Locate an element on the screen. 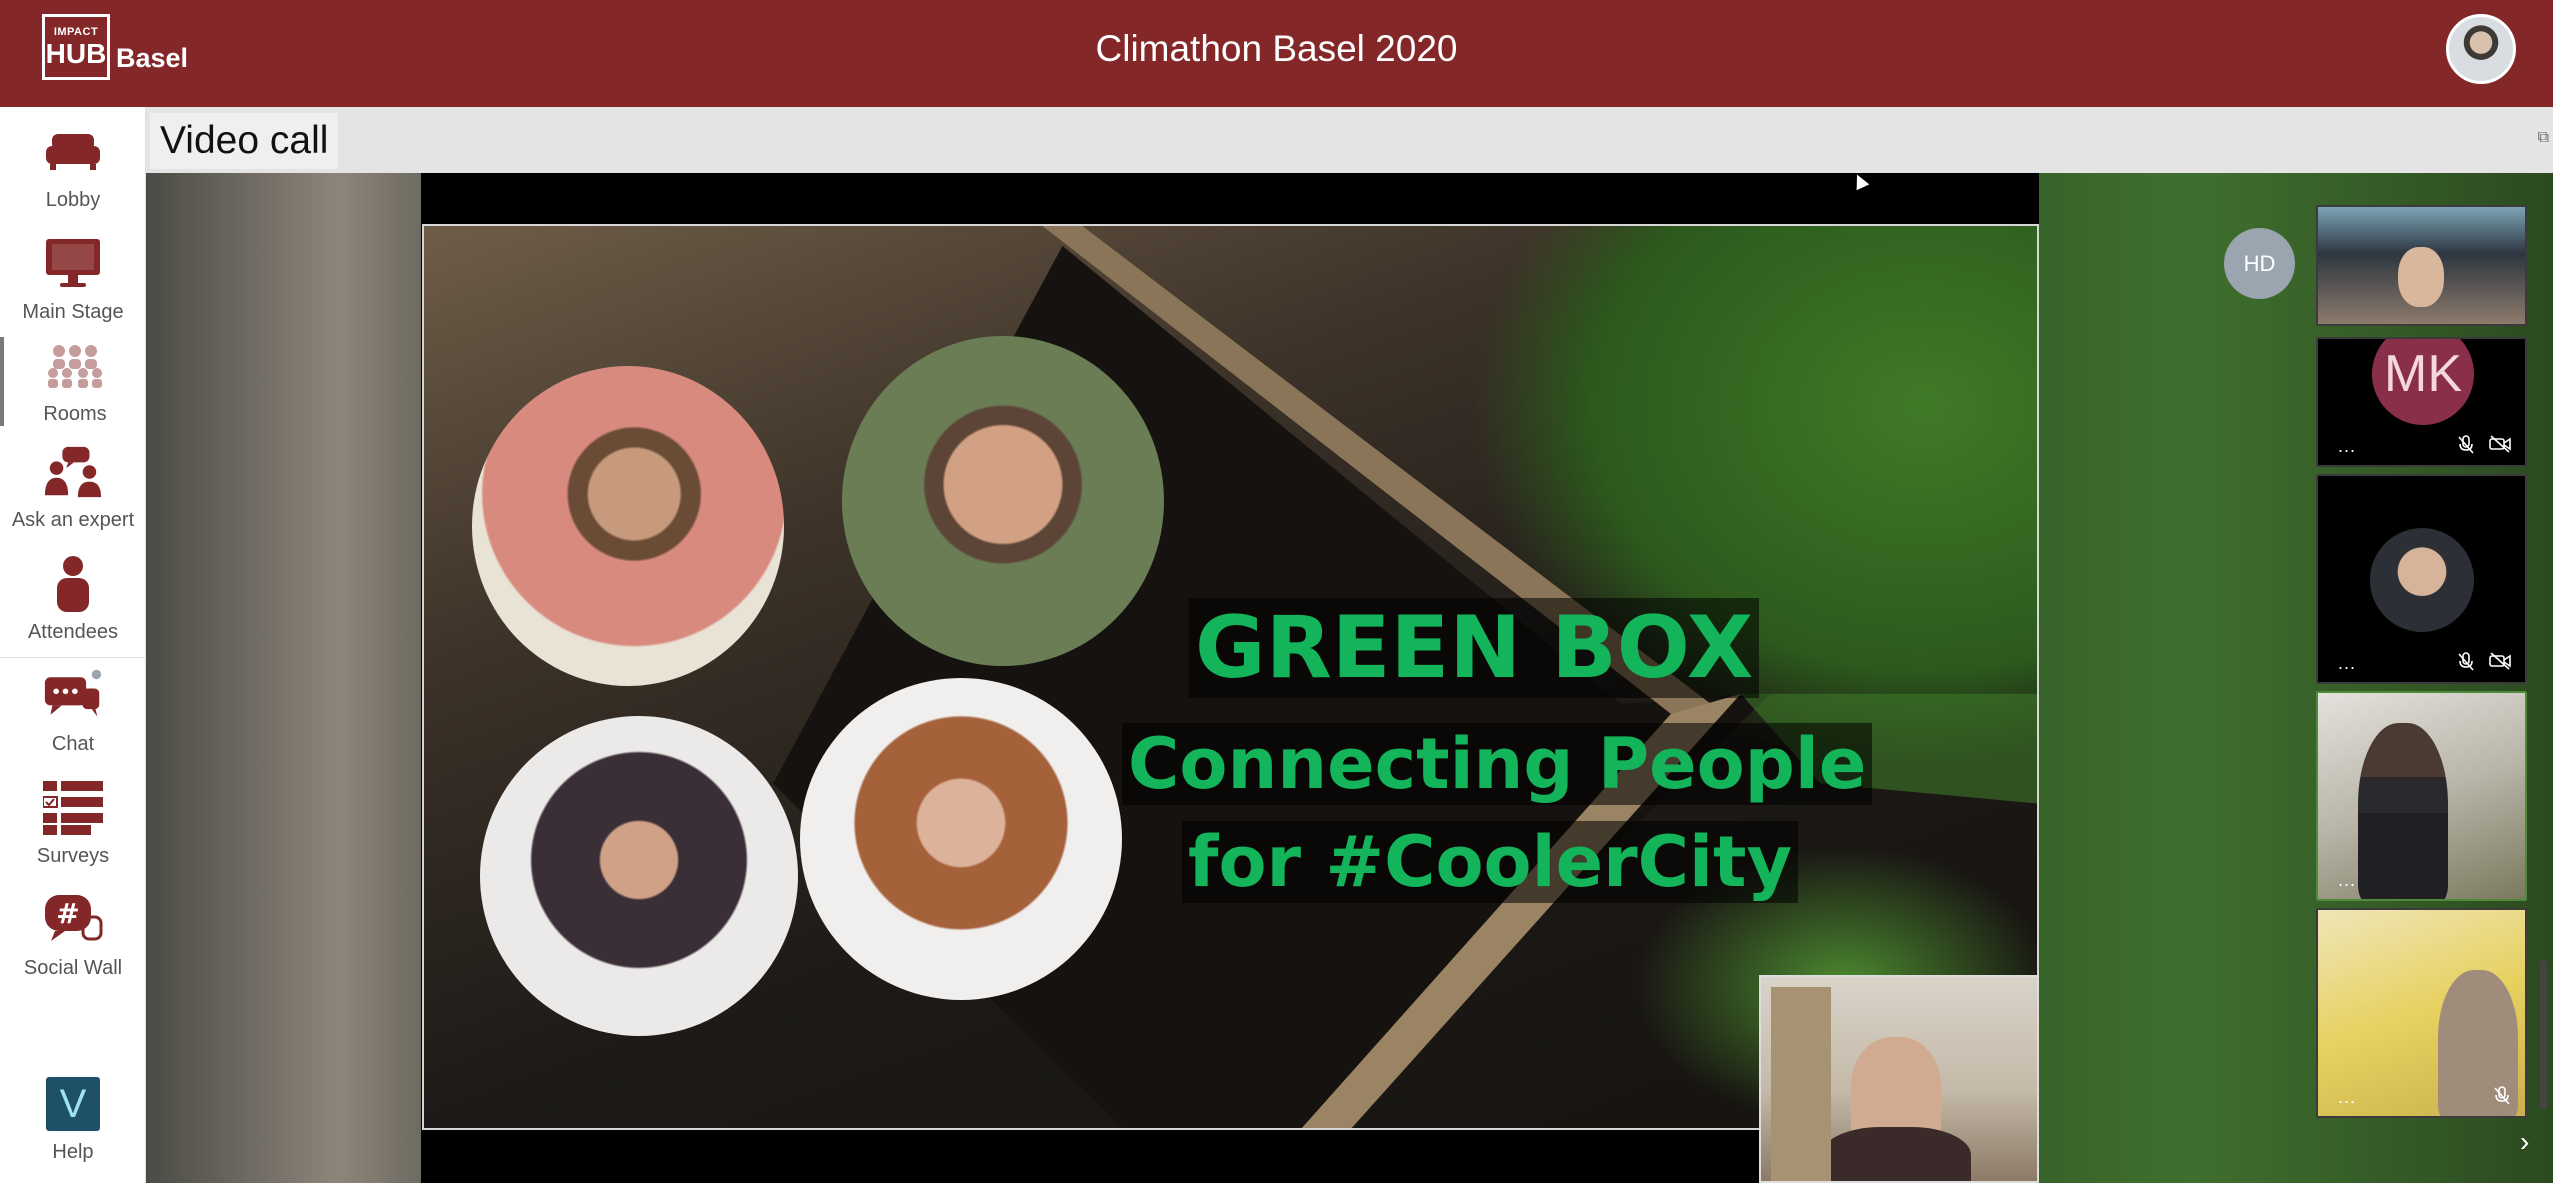  participant-list-scrollbar is located at coordinates (2543, 1035).